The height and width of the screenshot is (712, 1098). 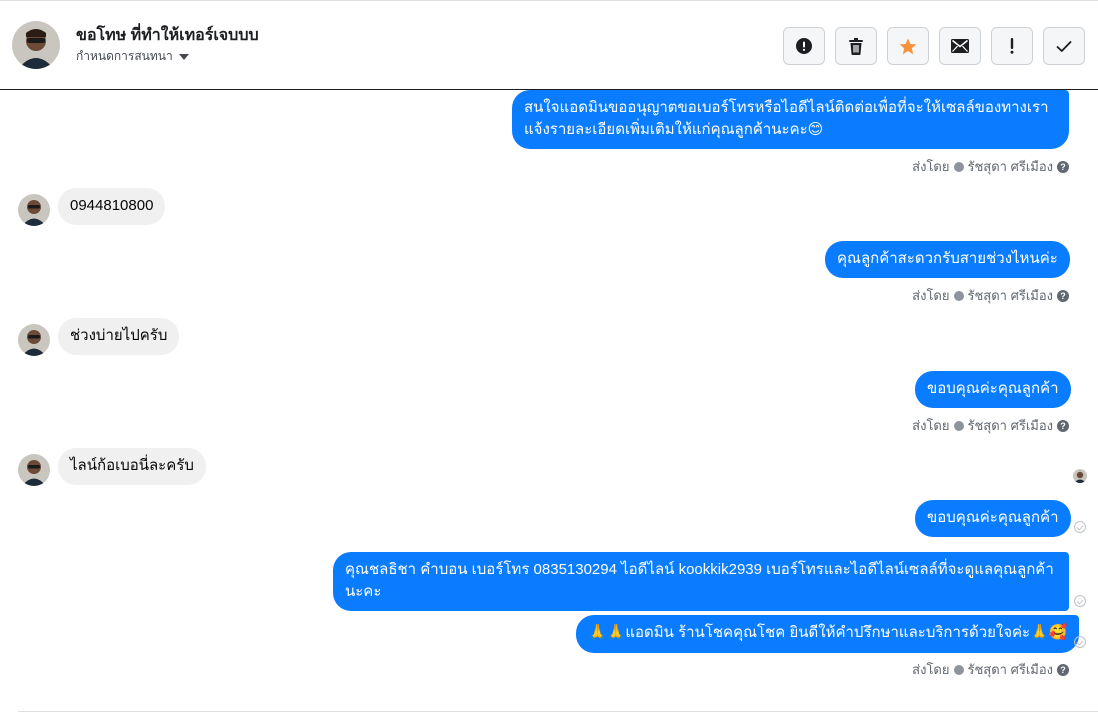 What do you see at coordinates (549, 45) in the screenshot?
I see `conversation-header: ขอโทษ ที่ทำให้เทอร์เจบบบ กำหนดการสนทนา` at bounding box center [549, 45].